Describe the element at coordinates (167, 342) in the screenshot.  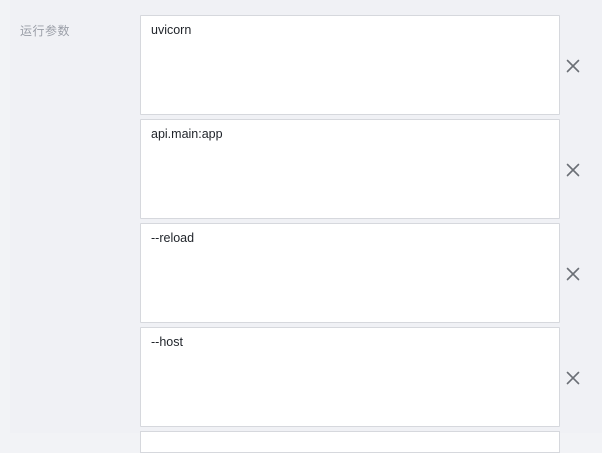
I see `arg-value: --host` at that location.